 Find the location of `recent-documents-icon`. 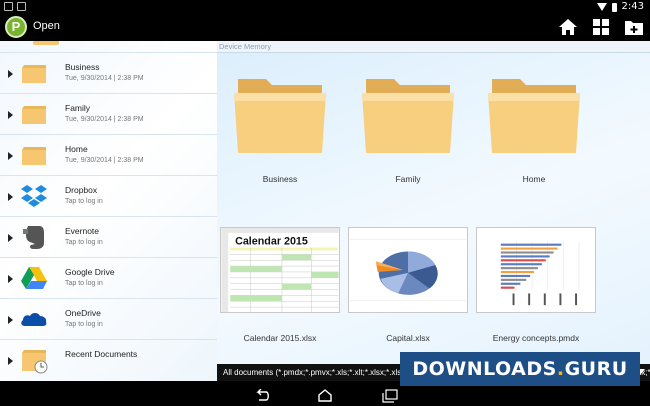

recent-documents-icon is located at coordinates (35, 362).